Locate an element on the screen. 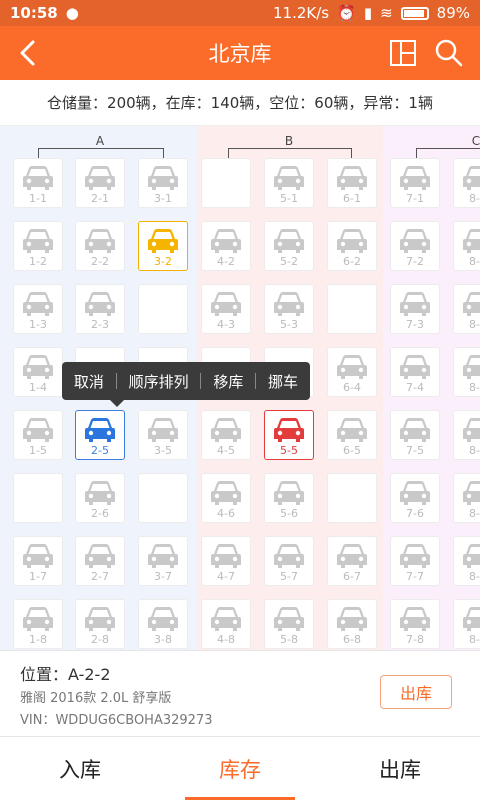 Image resolution: width=480 pixels, height=800 pixels. parking-slot-occupied: 8-4 is located at coordinates (466, 372).